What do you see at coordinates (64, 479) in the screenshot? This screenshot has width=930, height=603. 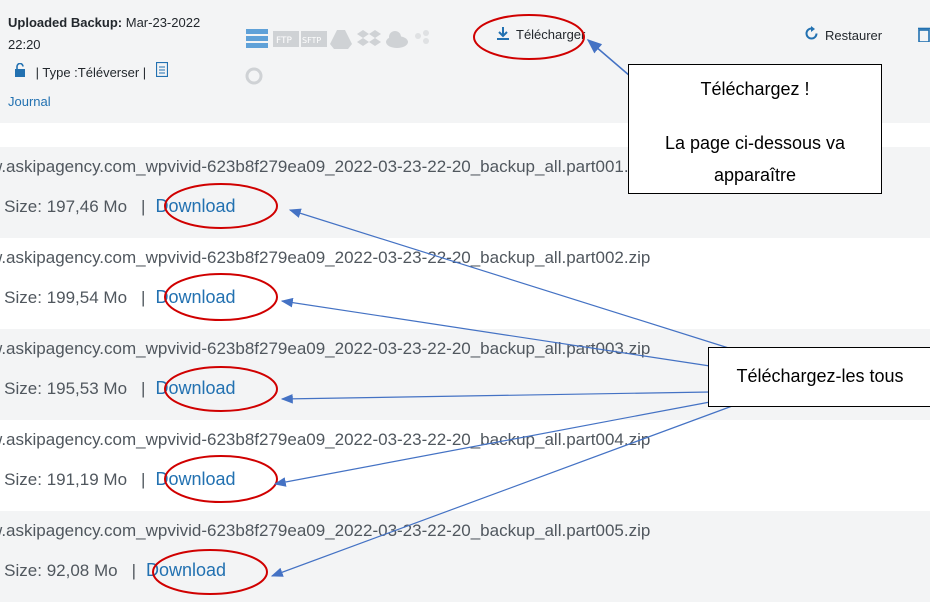 I see `file-size: e Size: 191,19 Mo` at bounding box center [64, 479].